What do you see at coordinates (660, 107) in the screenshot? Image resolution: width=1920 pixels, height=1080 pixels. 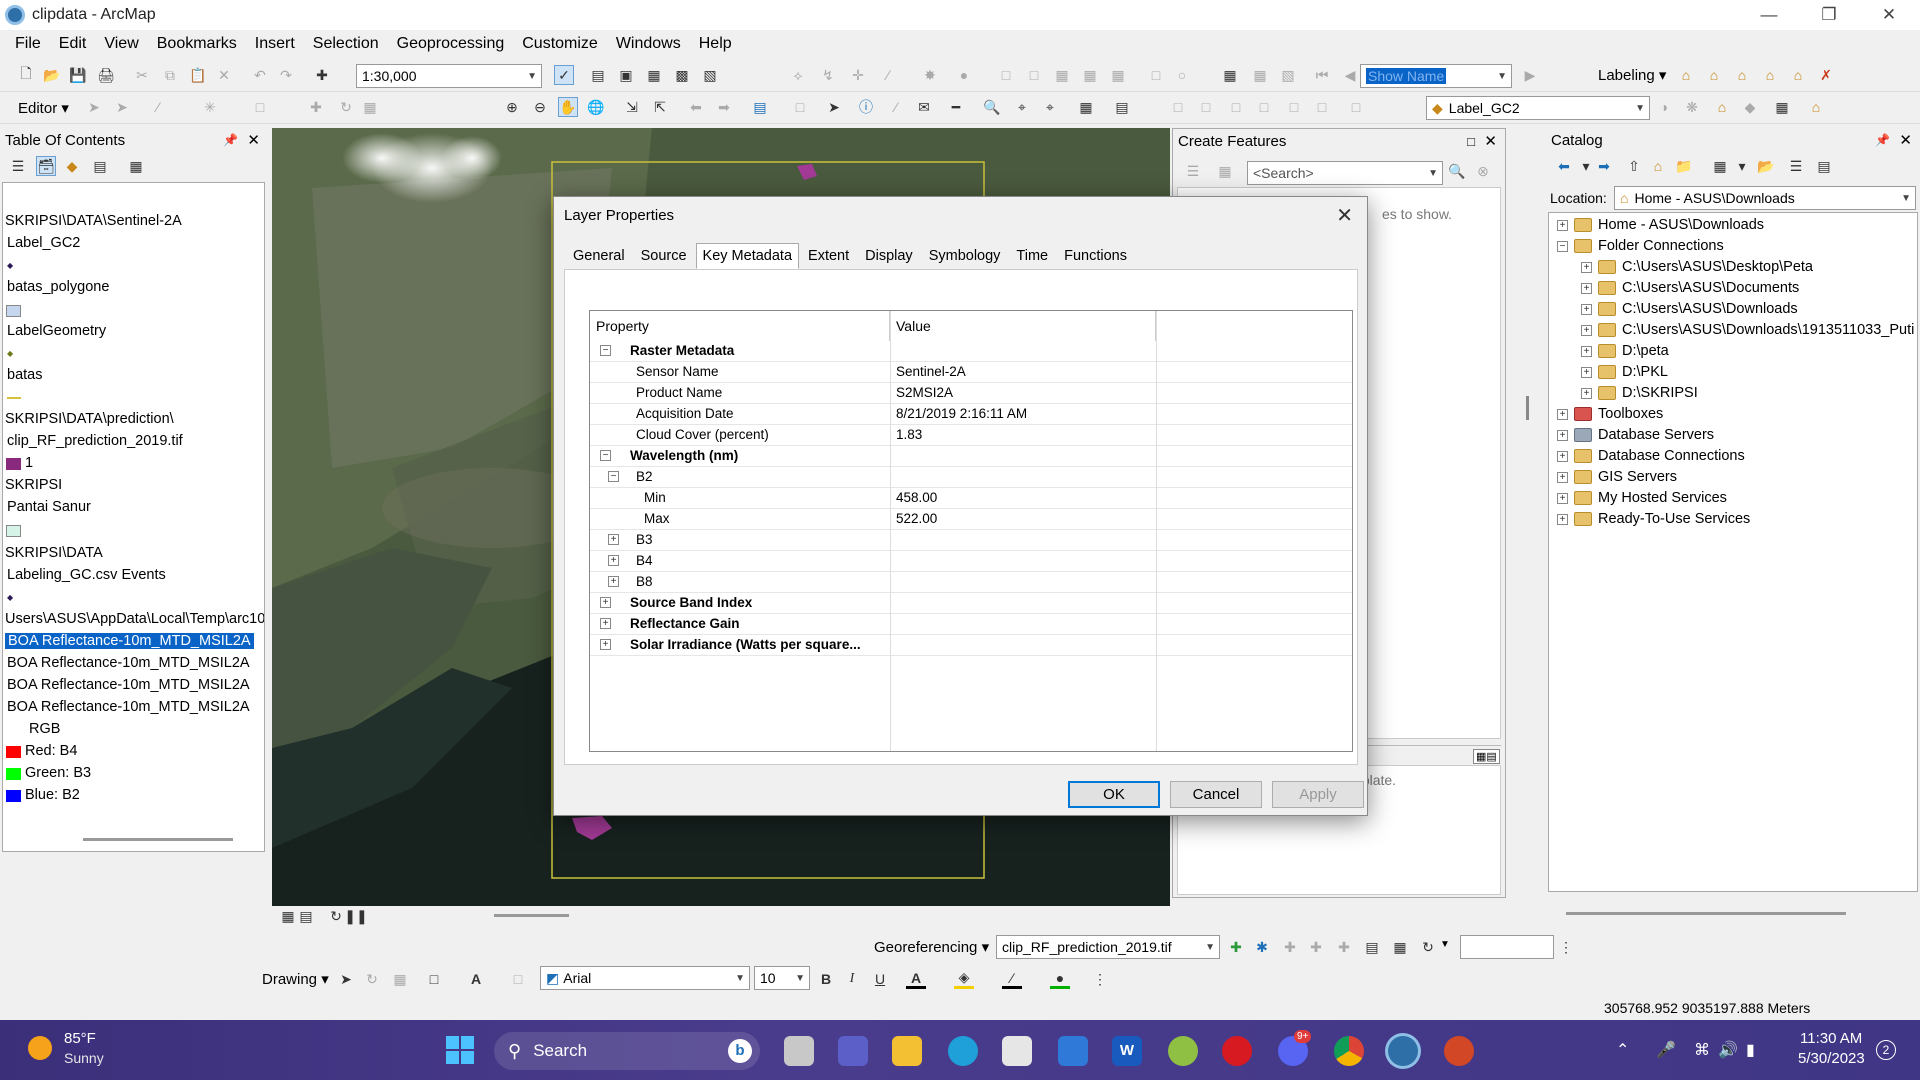 I see `fixed-zoom-out-icon: ⇱` at bounding box center [660, 107].